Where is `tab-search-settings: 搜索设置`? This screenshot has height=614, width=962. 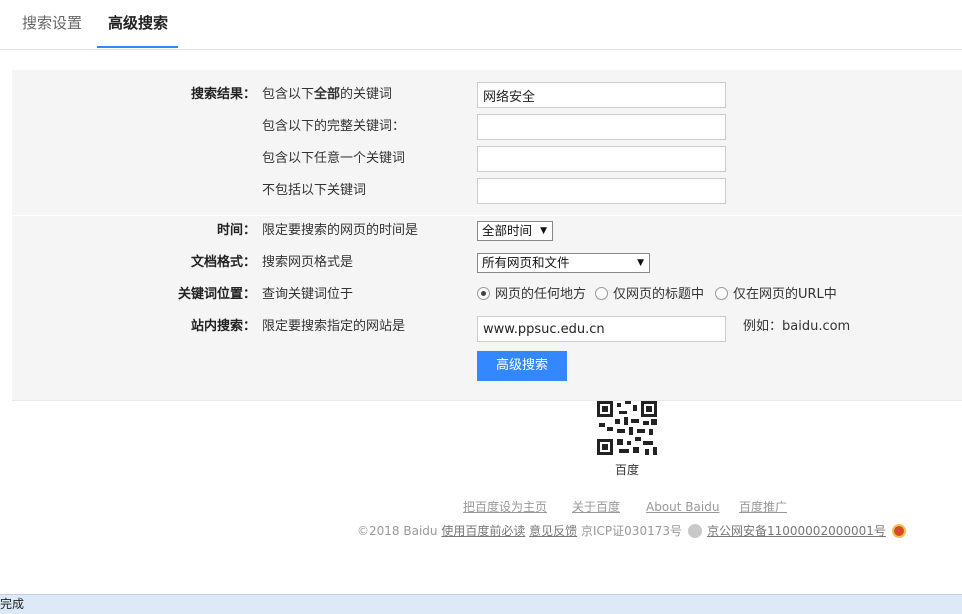 tab-search-settings: 搜索设置 is located at coordinates (52, 23).